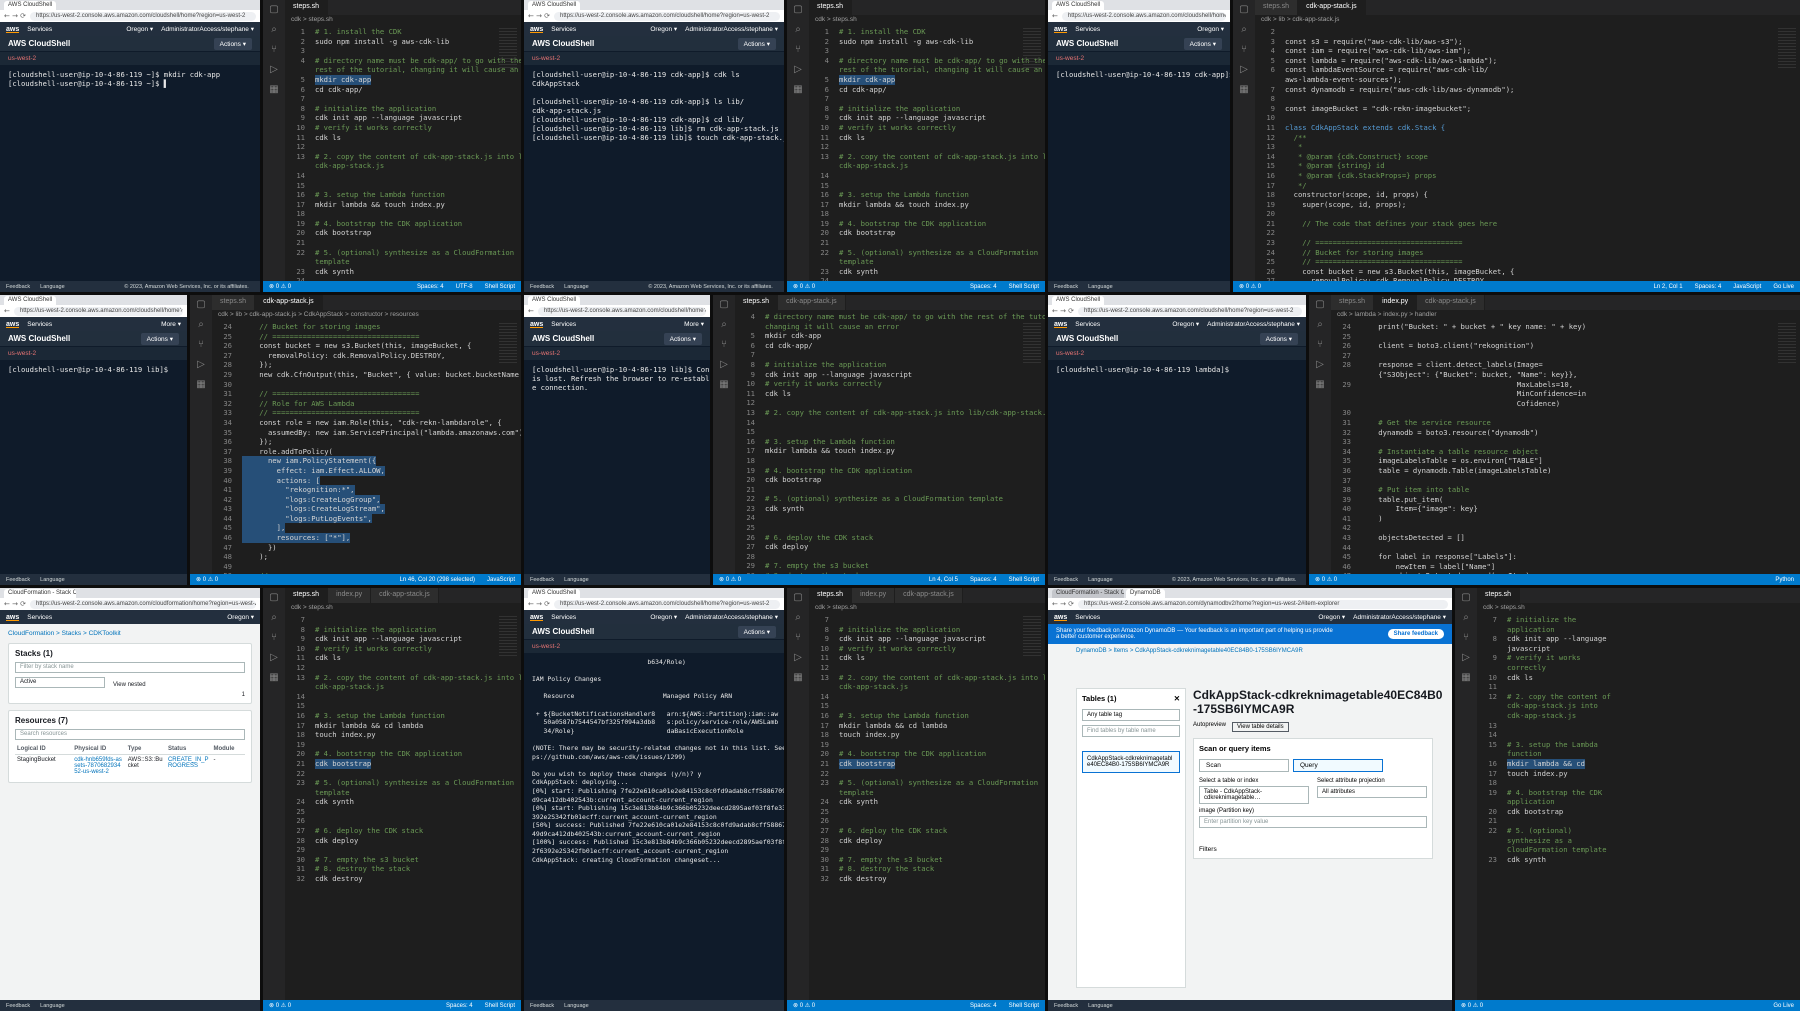  I want to click on files-icon: ▢, so click(1319, 304).